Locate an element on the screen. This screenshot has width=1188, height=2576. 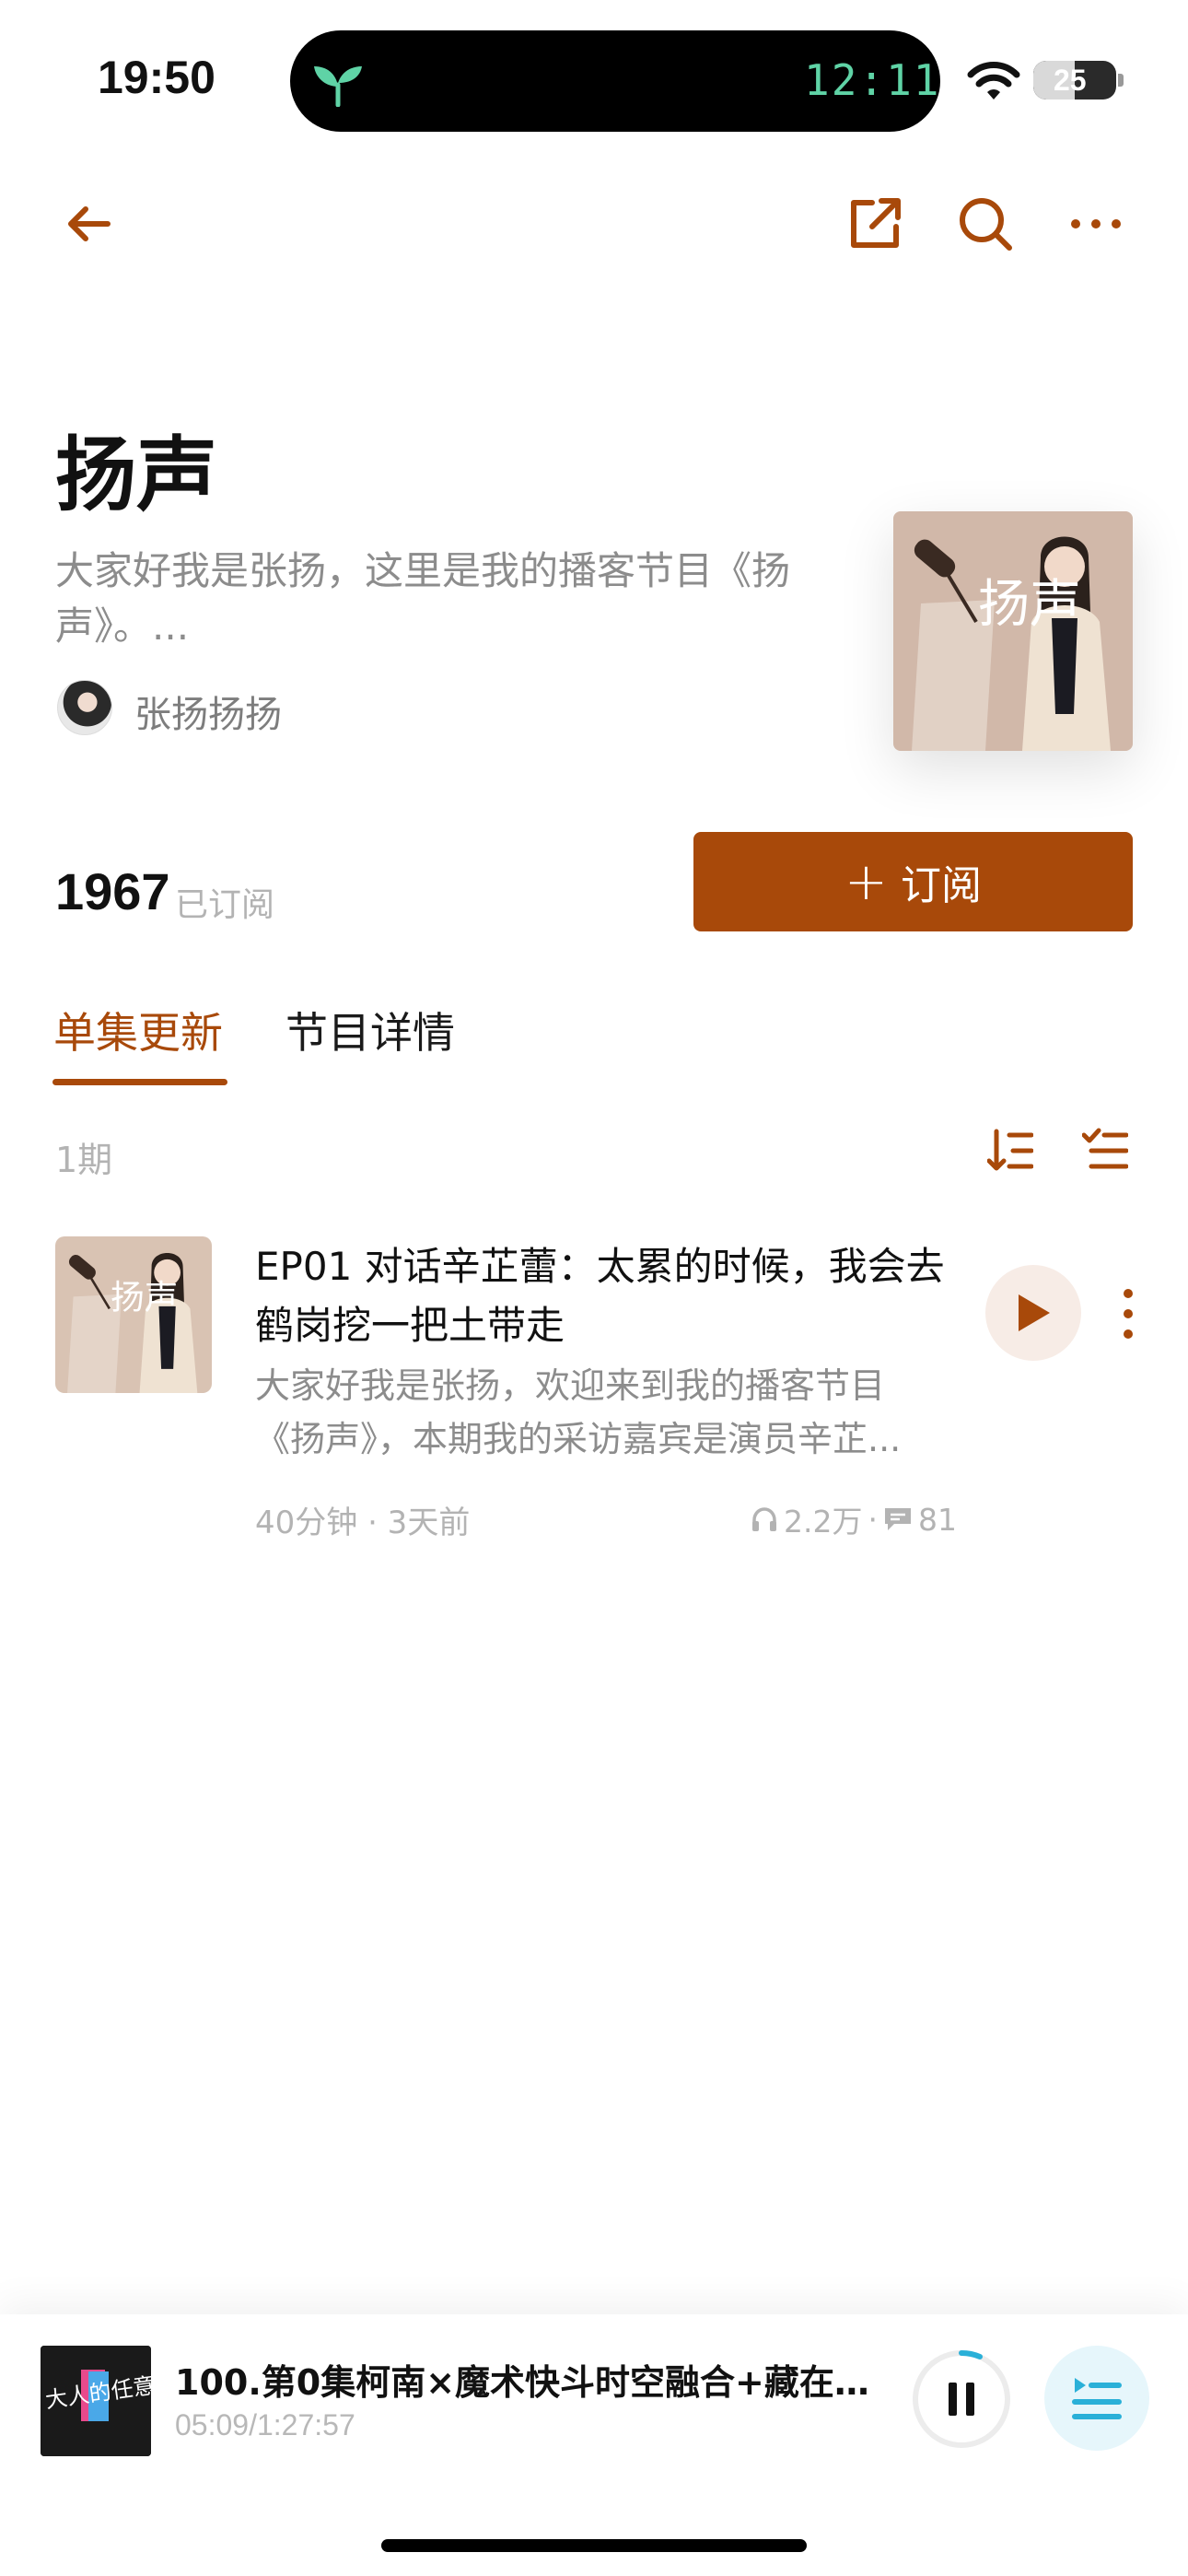
podcast-title: 扬声 is located at coordinates (136, 475).